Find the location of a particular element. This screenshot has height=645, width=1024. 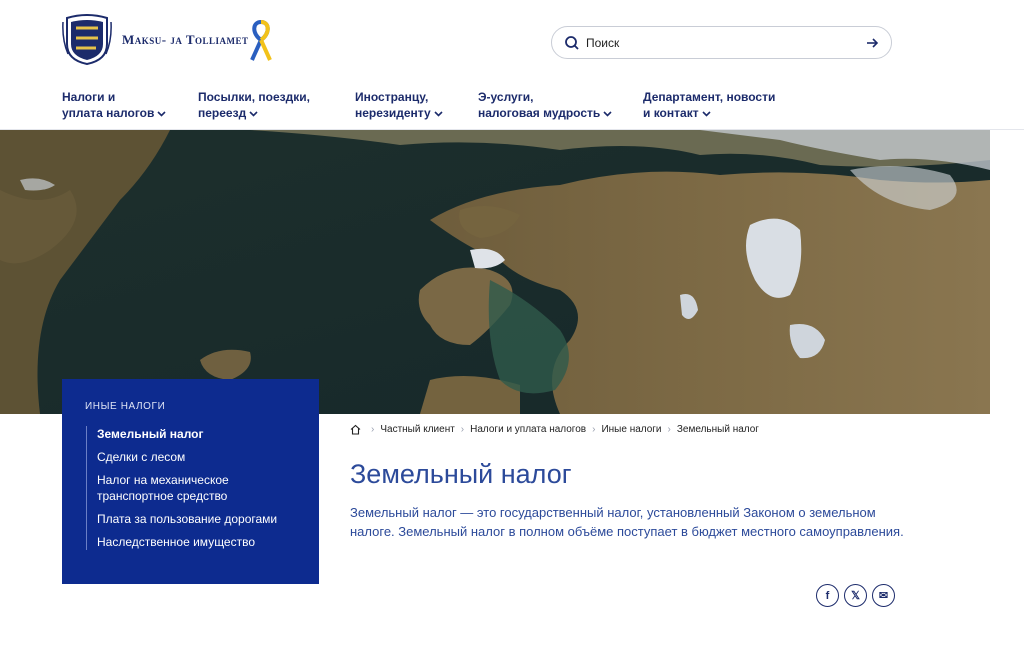

sidebar-item-forest-deals: Сделки с лесом is located at coordinates (197, 457).